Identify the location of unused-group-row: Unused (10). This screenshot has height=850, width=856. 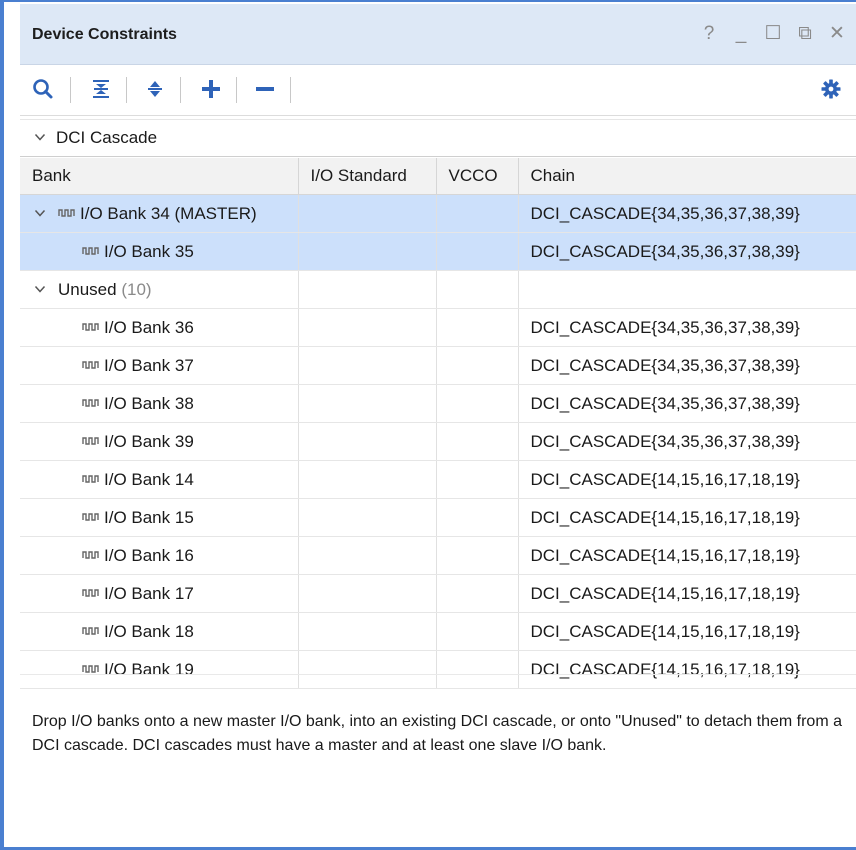
(438, 289).